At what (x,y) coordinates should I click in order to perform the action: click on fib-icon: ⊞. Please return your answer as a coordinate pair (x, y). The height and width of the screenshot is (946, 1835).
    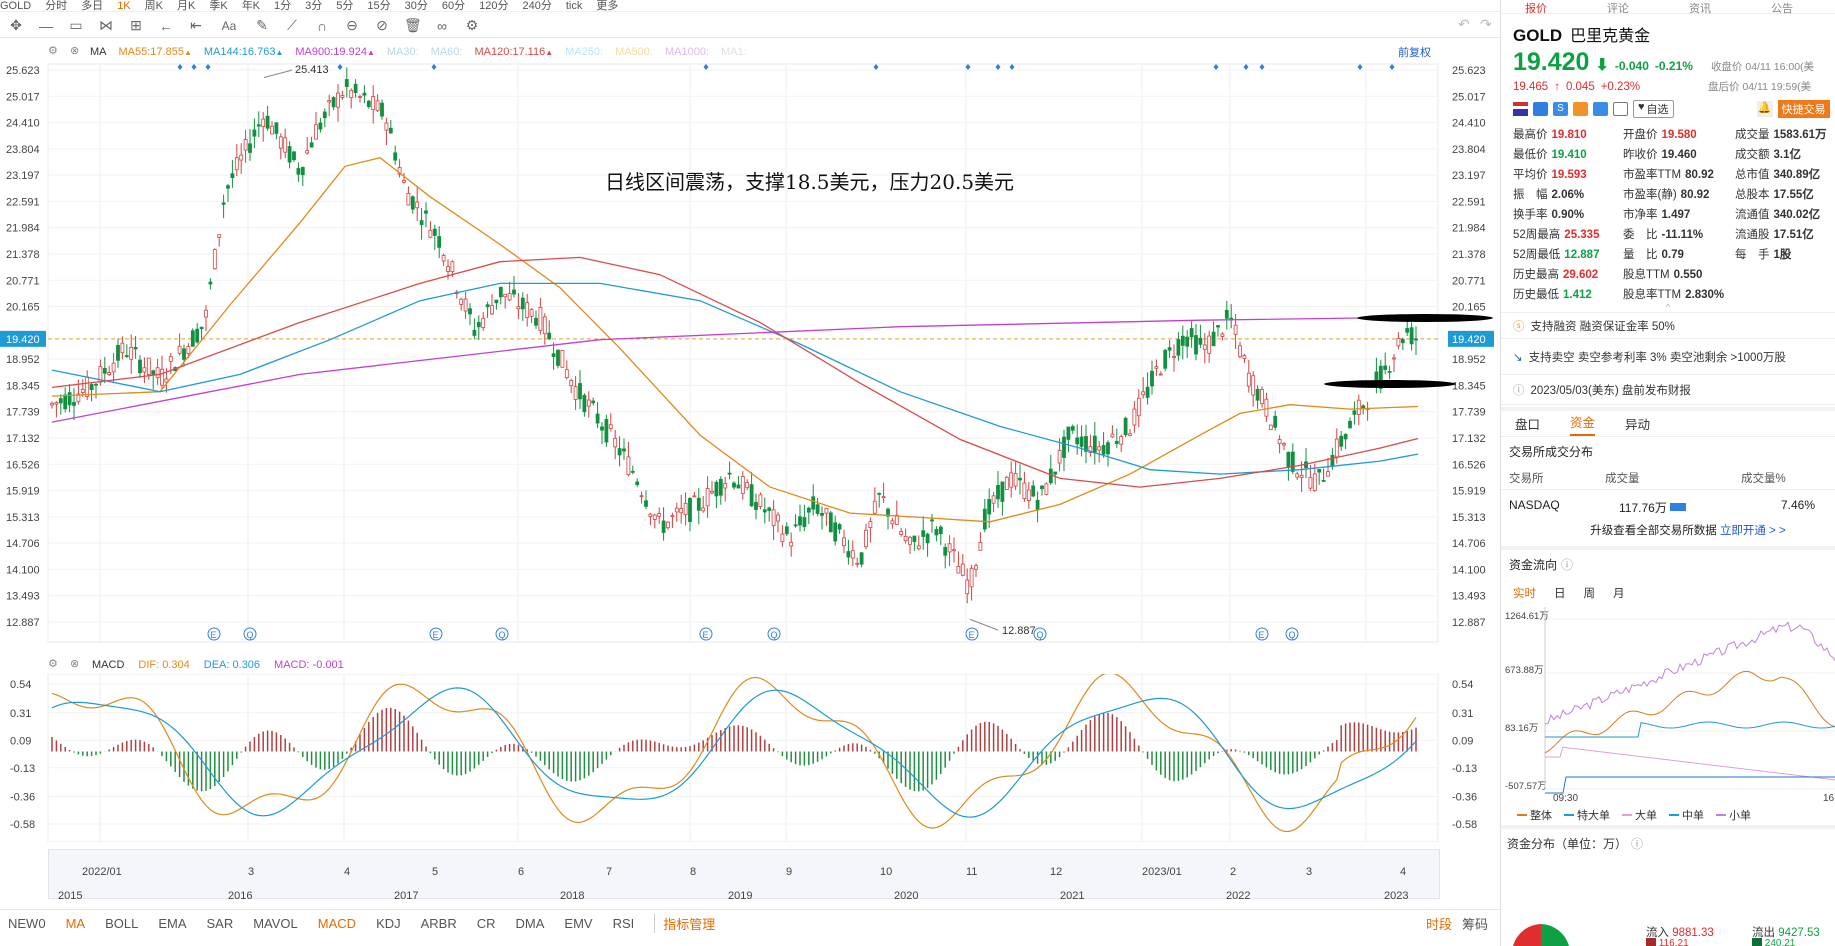
    Looking at the image, I should click on (136, 25).